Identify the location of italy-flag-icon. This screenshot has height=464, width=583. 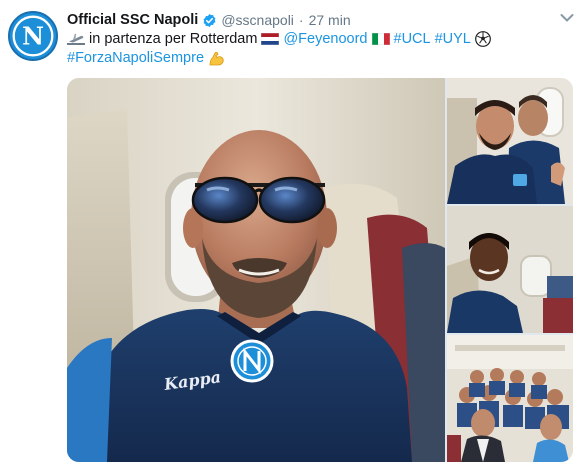
(380, 39).